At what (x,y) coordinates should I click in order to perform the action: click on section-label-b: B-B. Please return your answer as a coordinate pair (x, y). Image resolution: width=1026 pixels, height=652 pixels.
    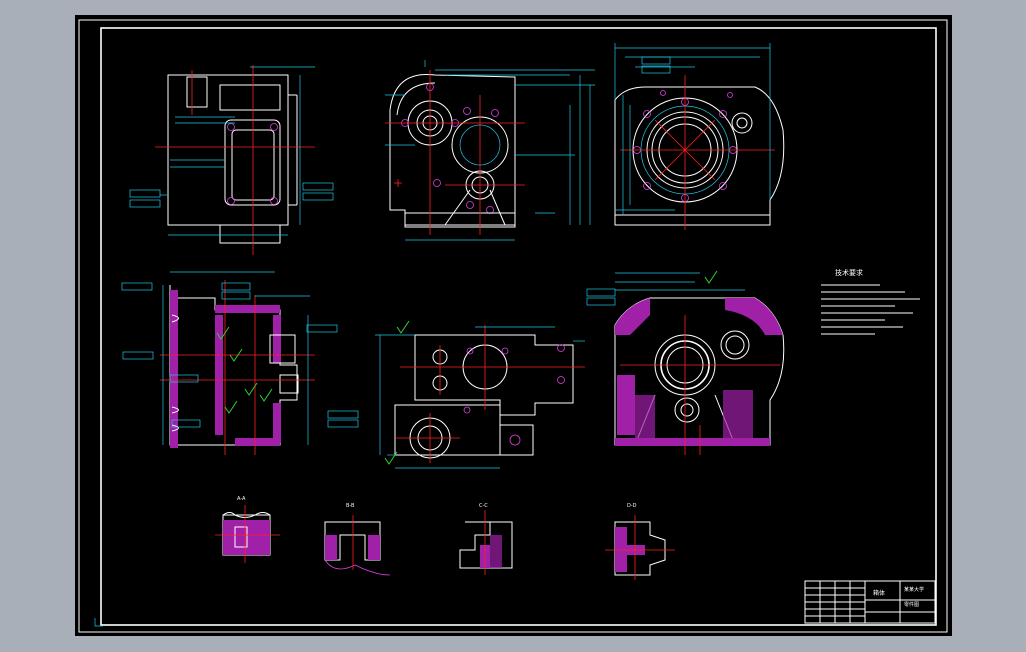
    Looking at the image, I should click on (350, 506).